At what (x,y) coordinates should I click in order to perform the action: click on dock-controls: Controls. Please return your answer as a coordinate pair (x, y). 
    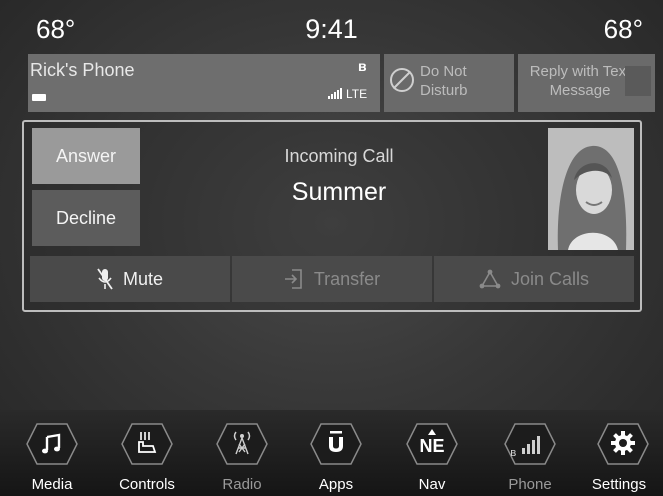
    Looking at the image, I should click on (147, 456).